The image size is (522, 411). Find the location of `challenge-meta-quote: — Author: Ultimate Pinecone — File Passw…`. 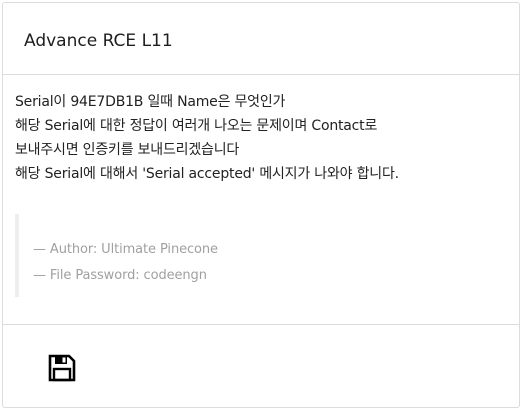

challenge-meta-quote: — Author: Ultimate Pinecone — File Passw… is located at coordinates (139, 255).